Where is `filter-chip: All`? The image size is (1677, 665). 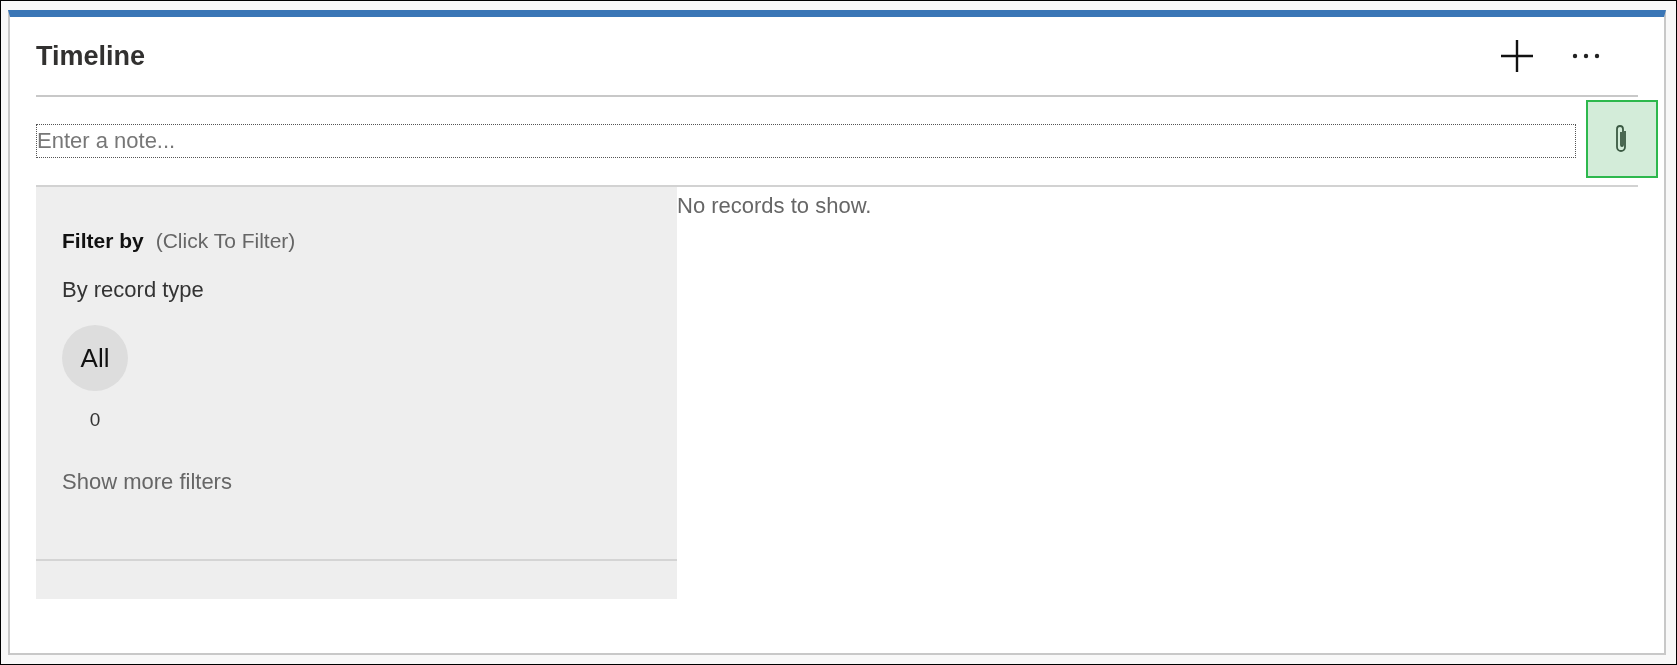
filter-chip: All is located at coordinates (95, 358).